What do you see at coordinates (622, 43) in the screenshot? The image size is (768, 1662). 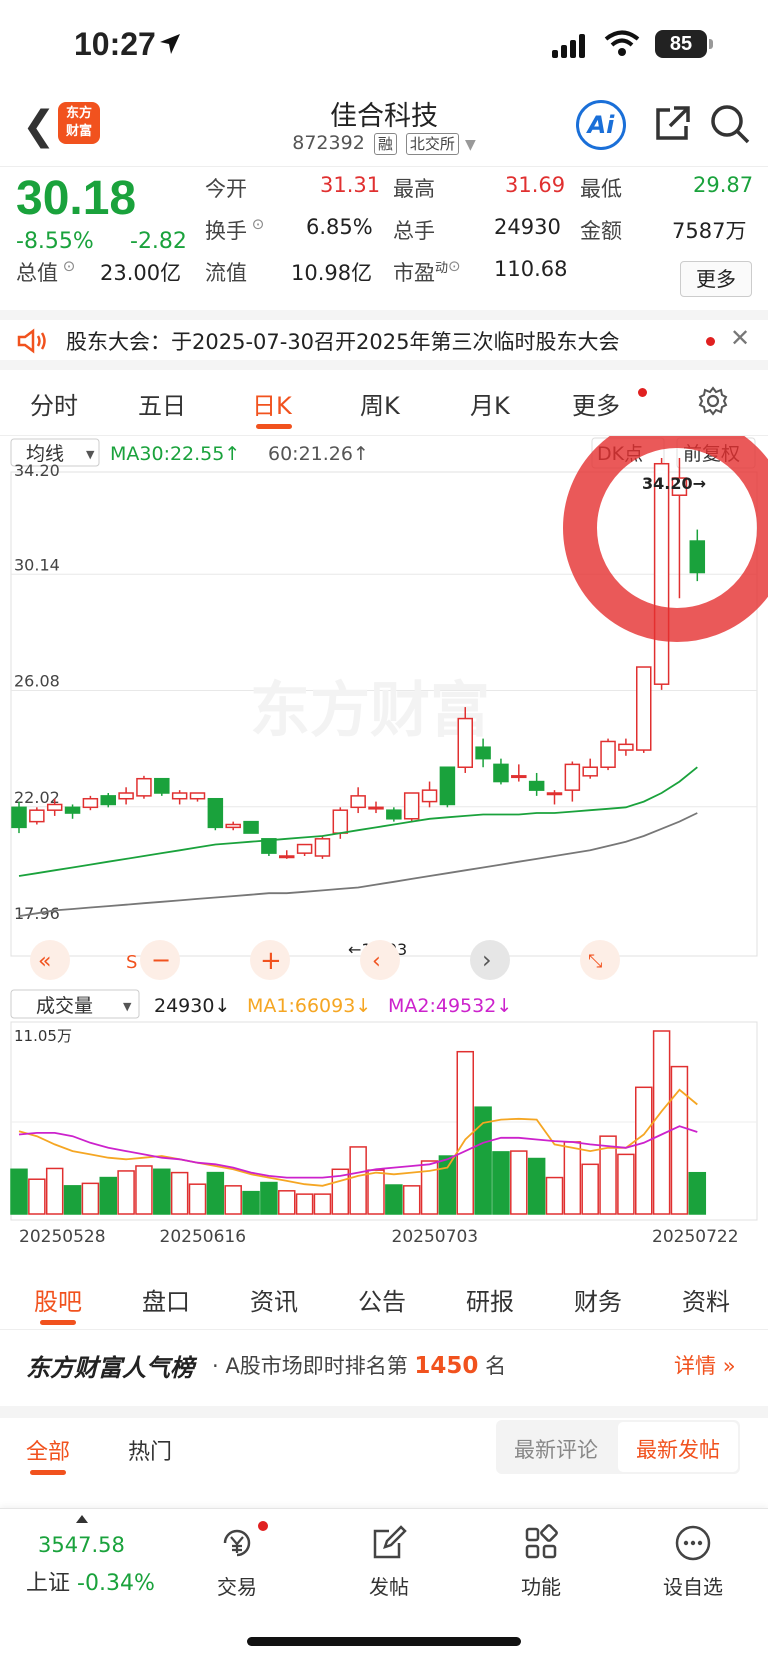 I see `wifi-icon` at bounding box center [622, 43].